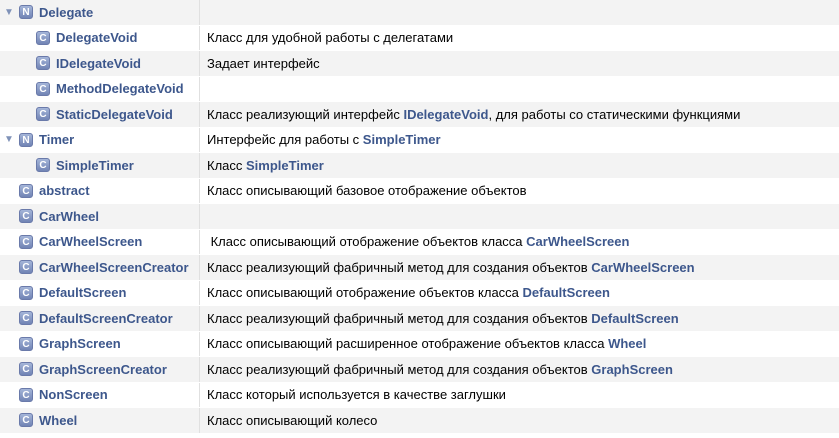 The image size is (839, 438). I want to click on description-text: Класс для удобной работы с делегатами, so click(330, 38).